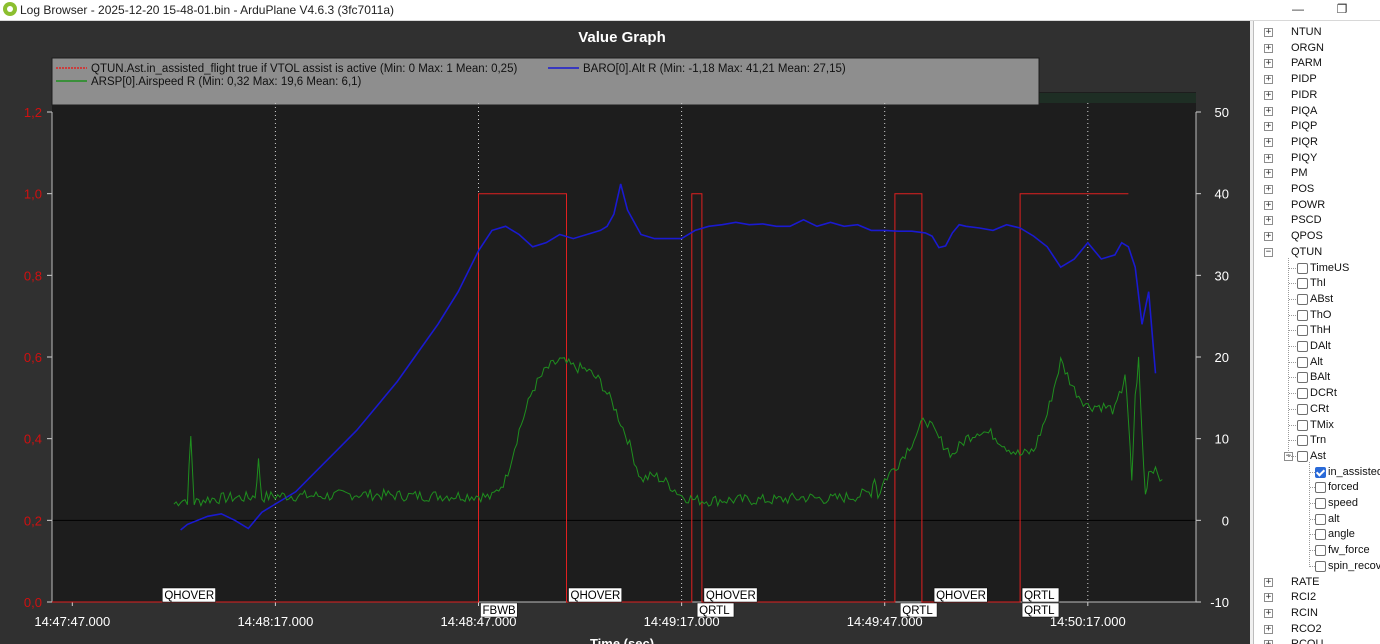 This screenshot has width=1380, height=644. I want to click on tree-item-trn: Trn, so click(1317, 440).